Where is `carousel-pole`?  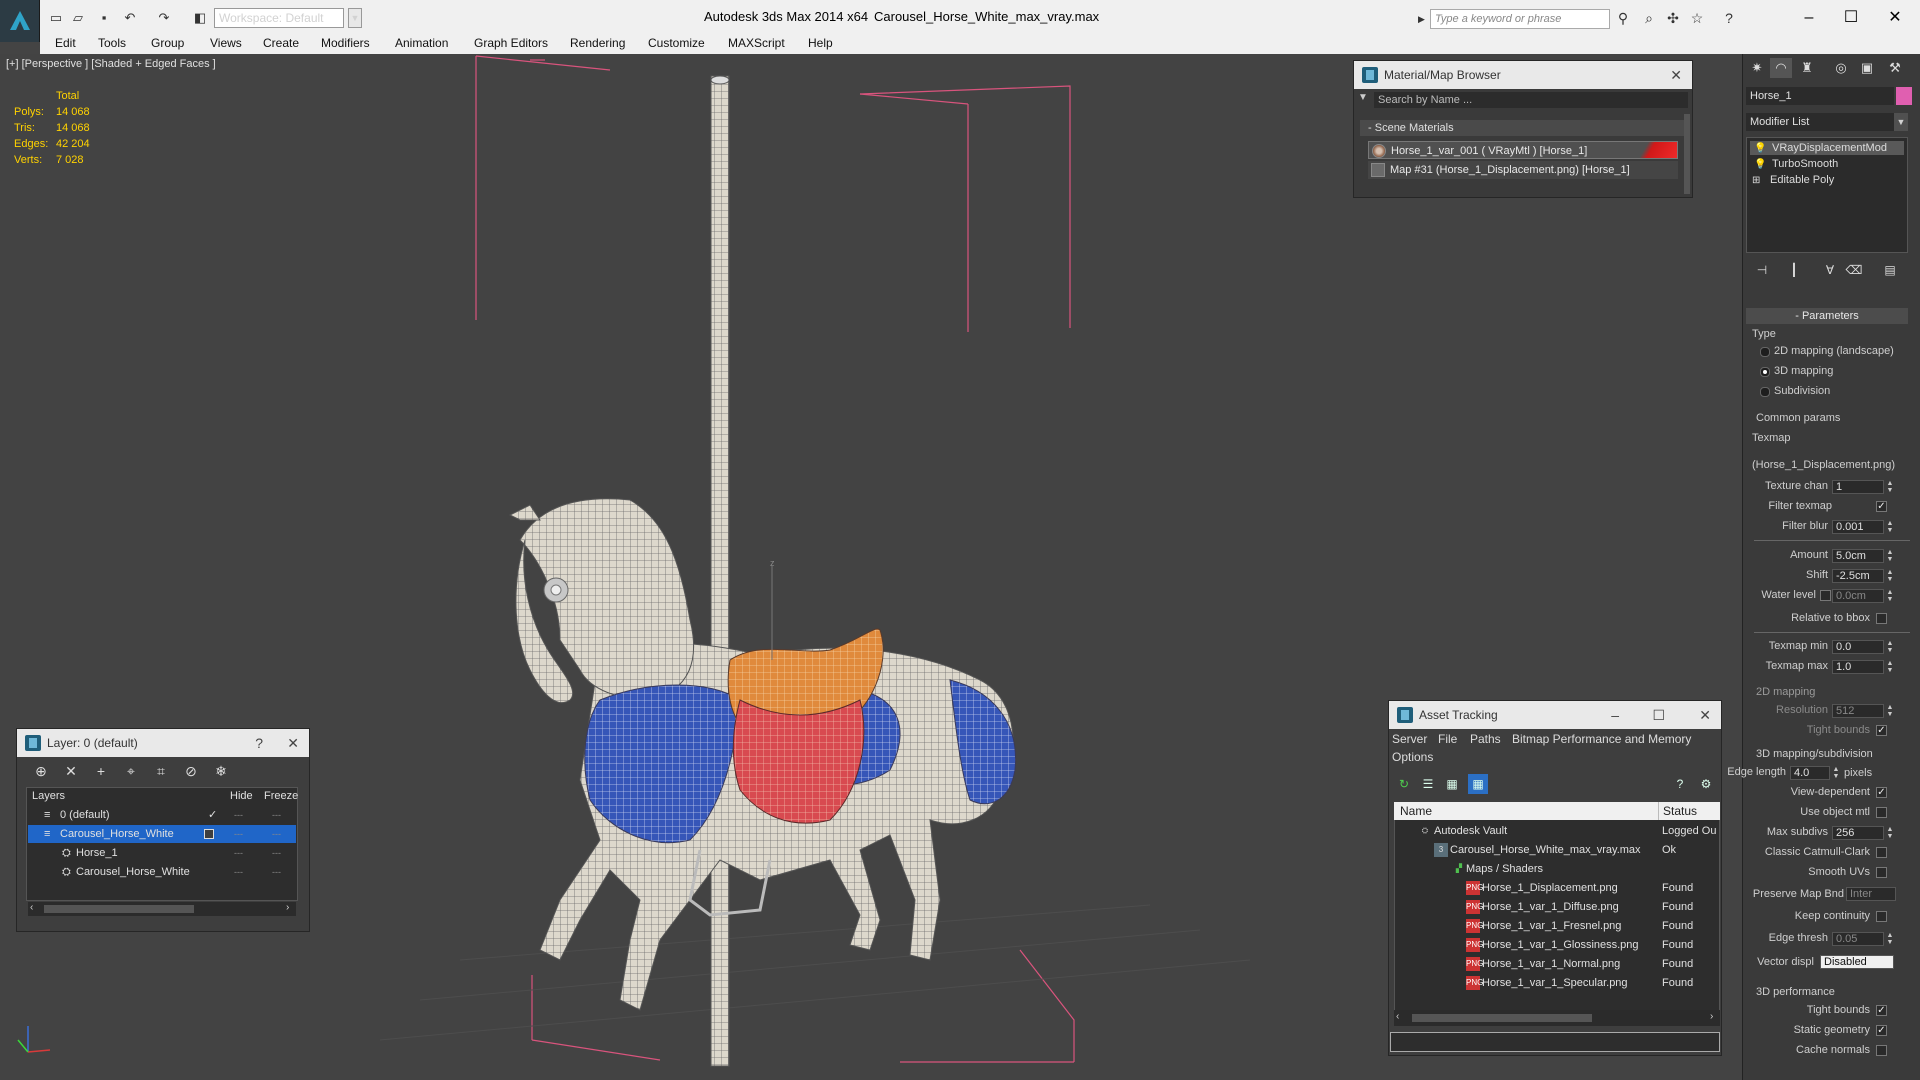 carousel-pole is located at coordinates (720, 571).